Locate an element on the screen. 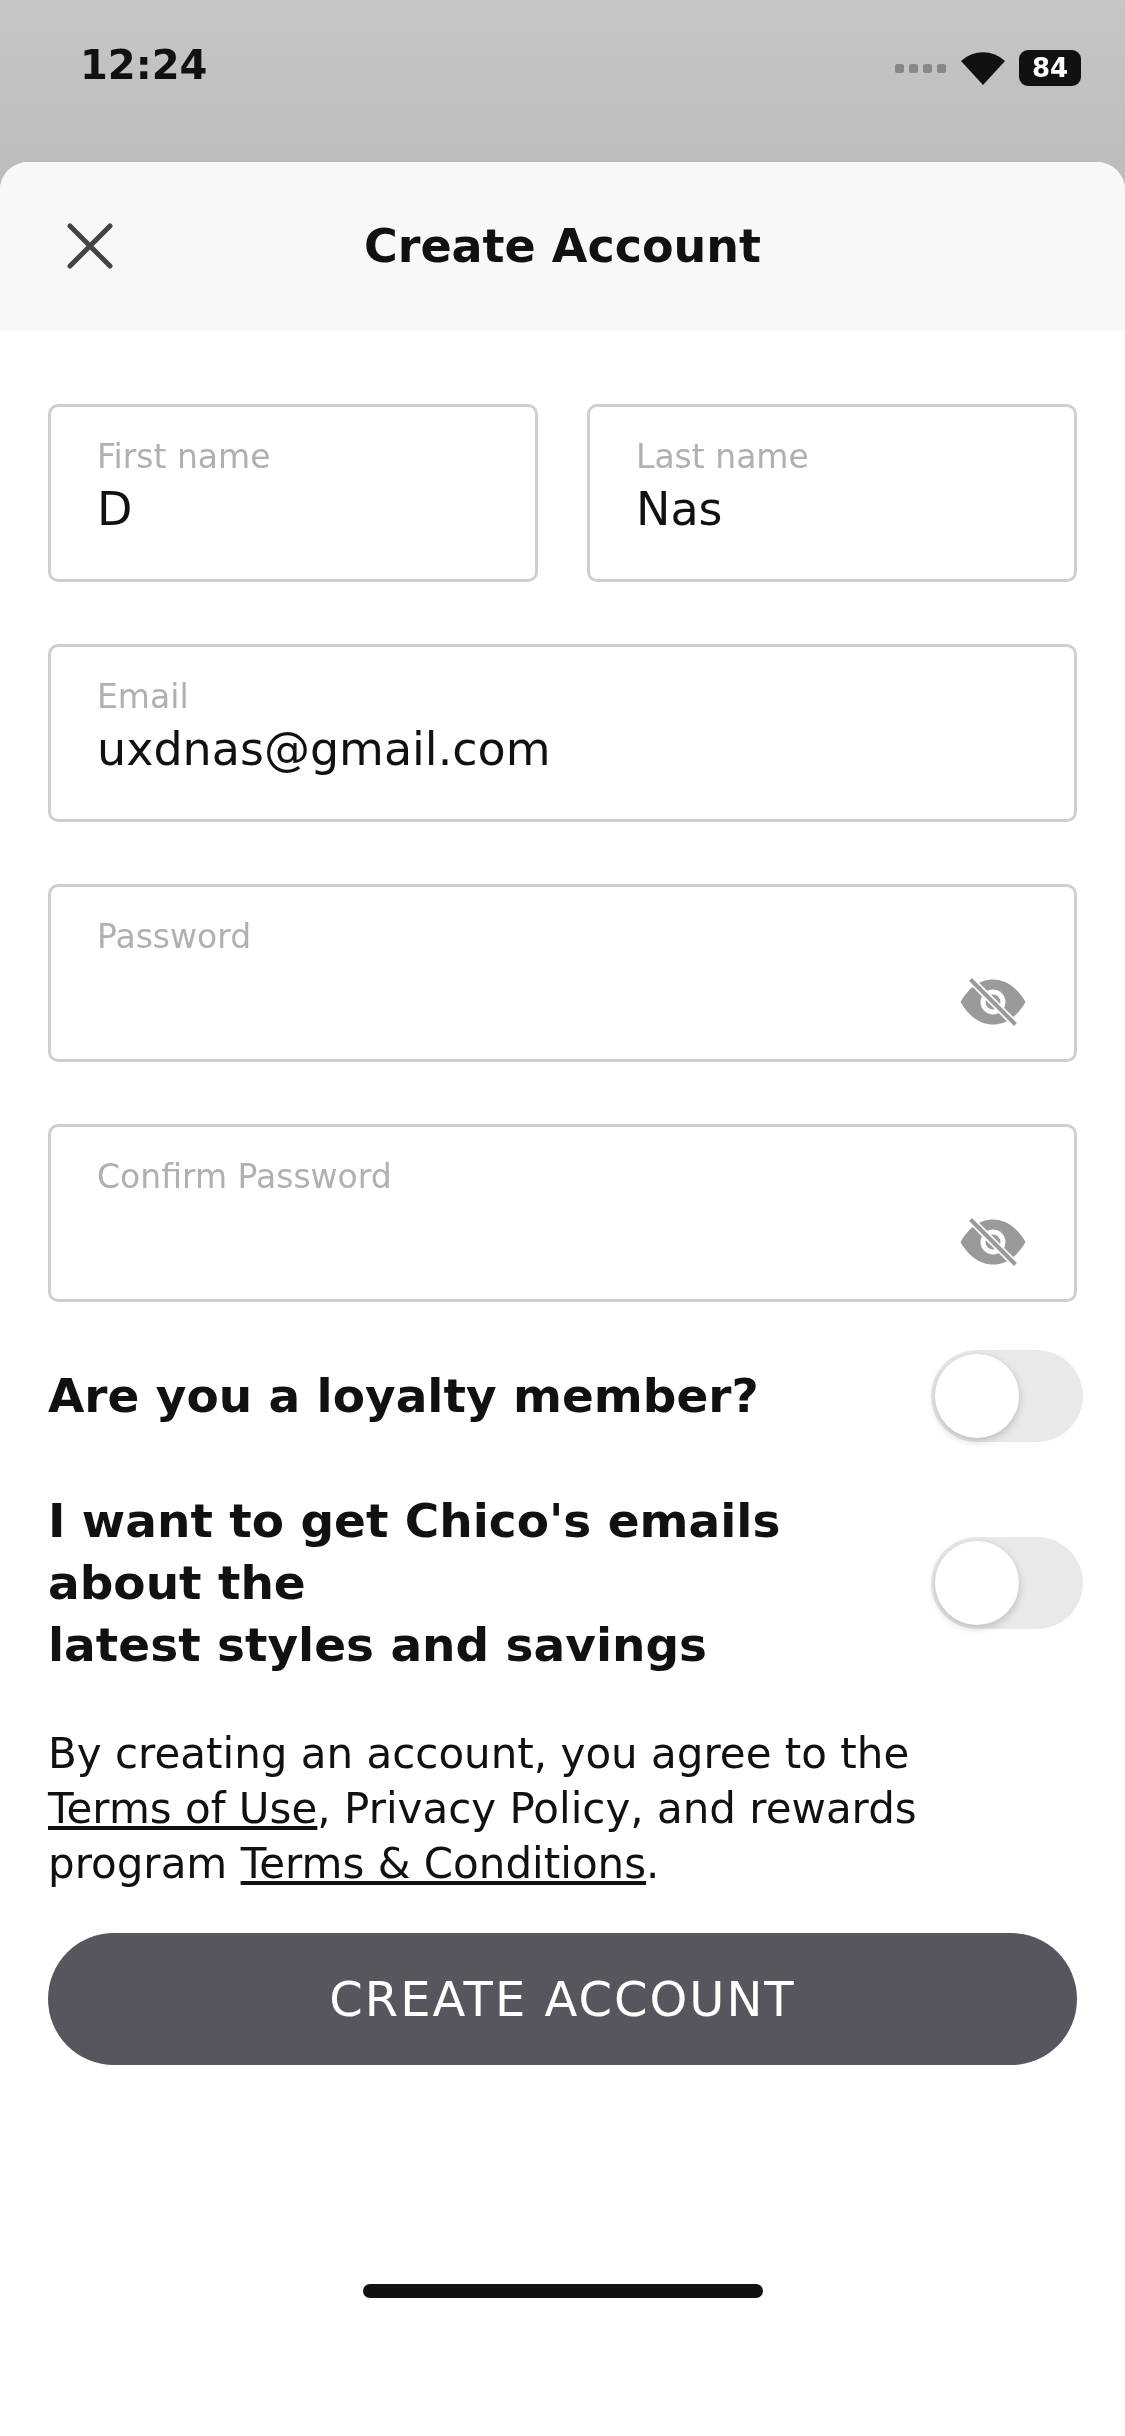 The height and width of the screenshot is (2436, 1125). field-value: D is located at coordinates (115, 509).